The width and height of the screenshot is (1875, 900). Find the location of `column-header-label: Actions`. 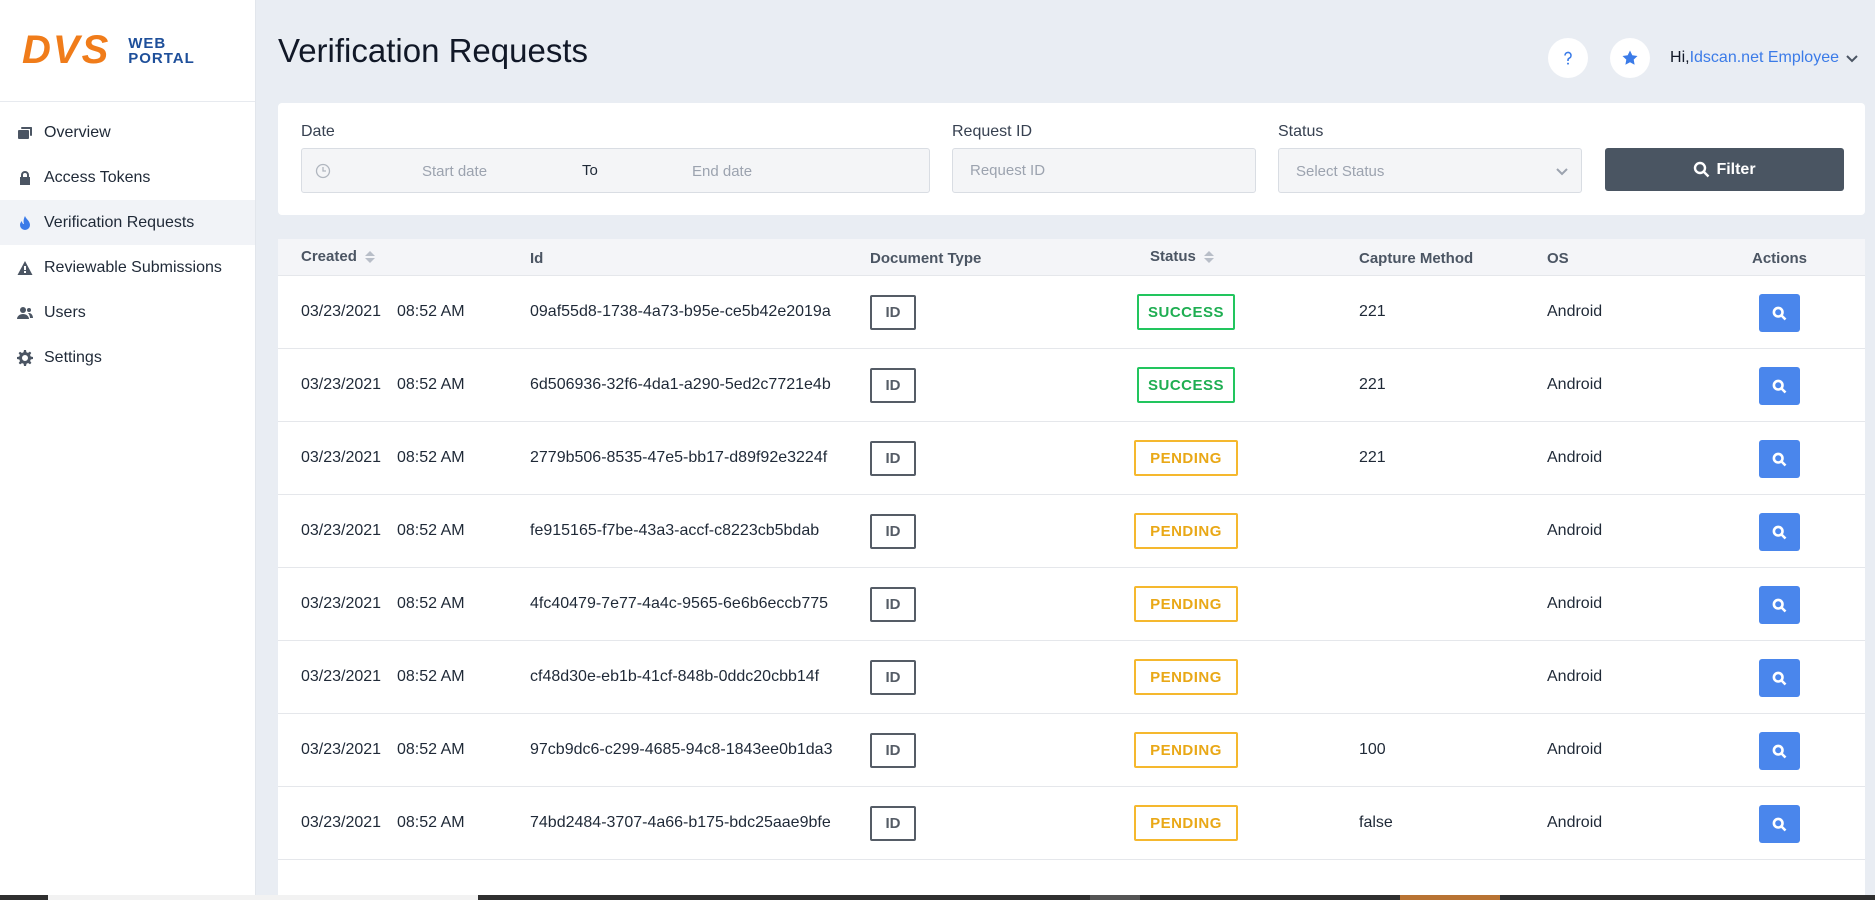

column-header-label: Actions is located at coordinates (1780, 258).